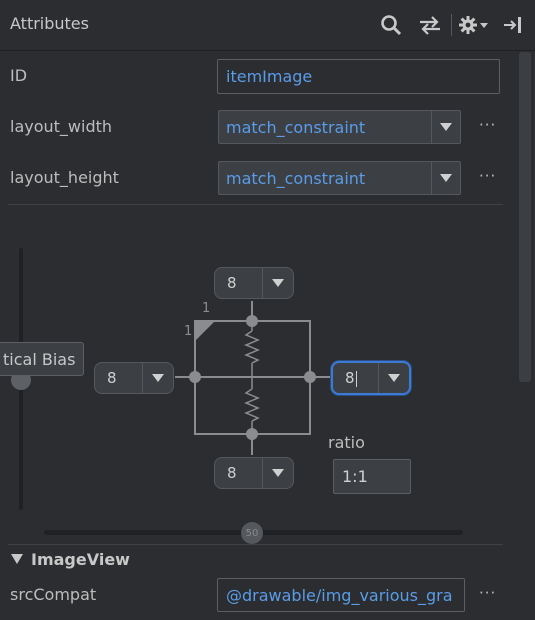 The width and height of the screenshot is (535, 620). I want to click on layout-height-value: match_constraint, so click(296, 178).